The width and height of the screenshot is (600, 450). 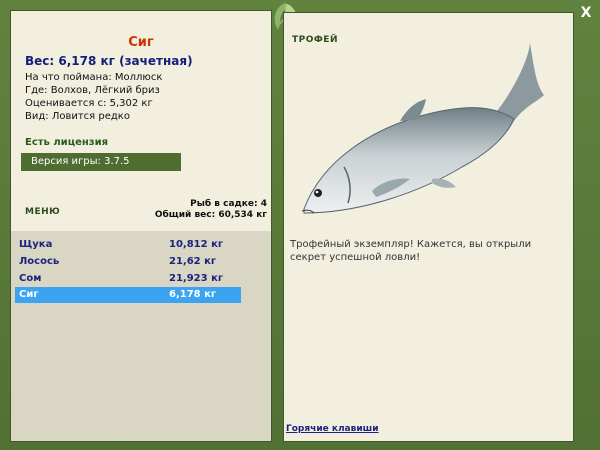 What do you see at coordinates (29, 294) in the screenshot?
I see `catch-name: Сиг` at bounding box center [29, 294].